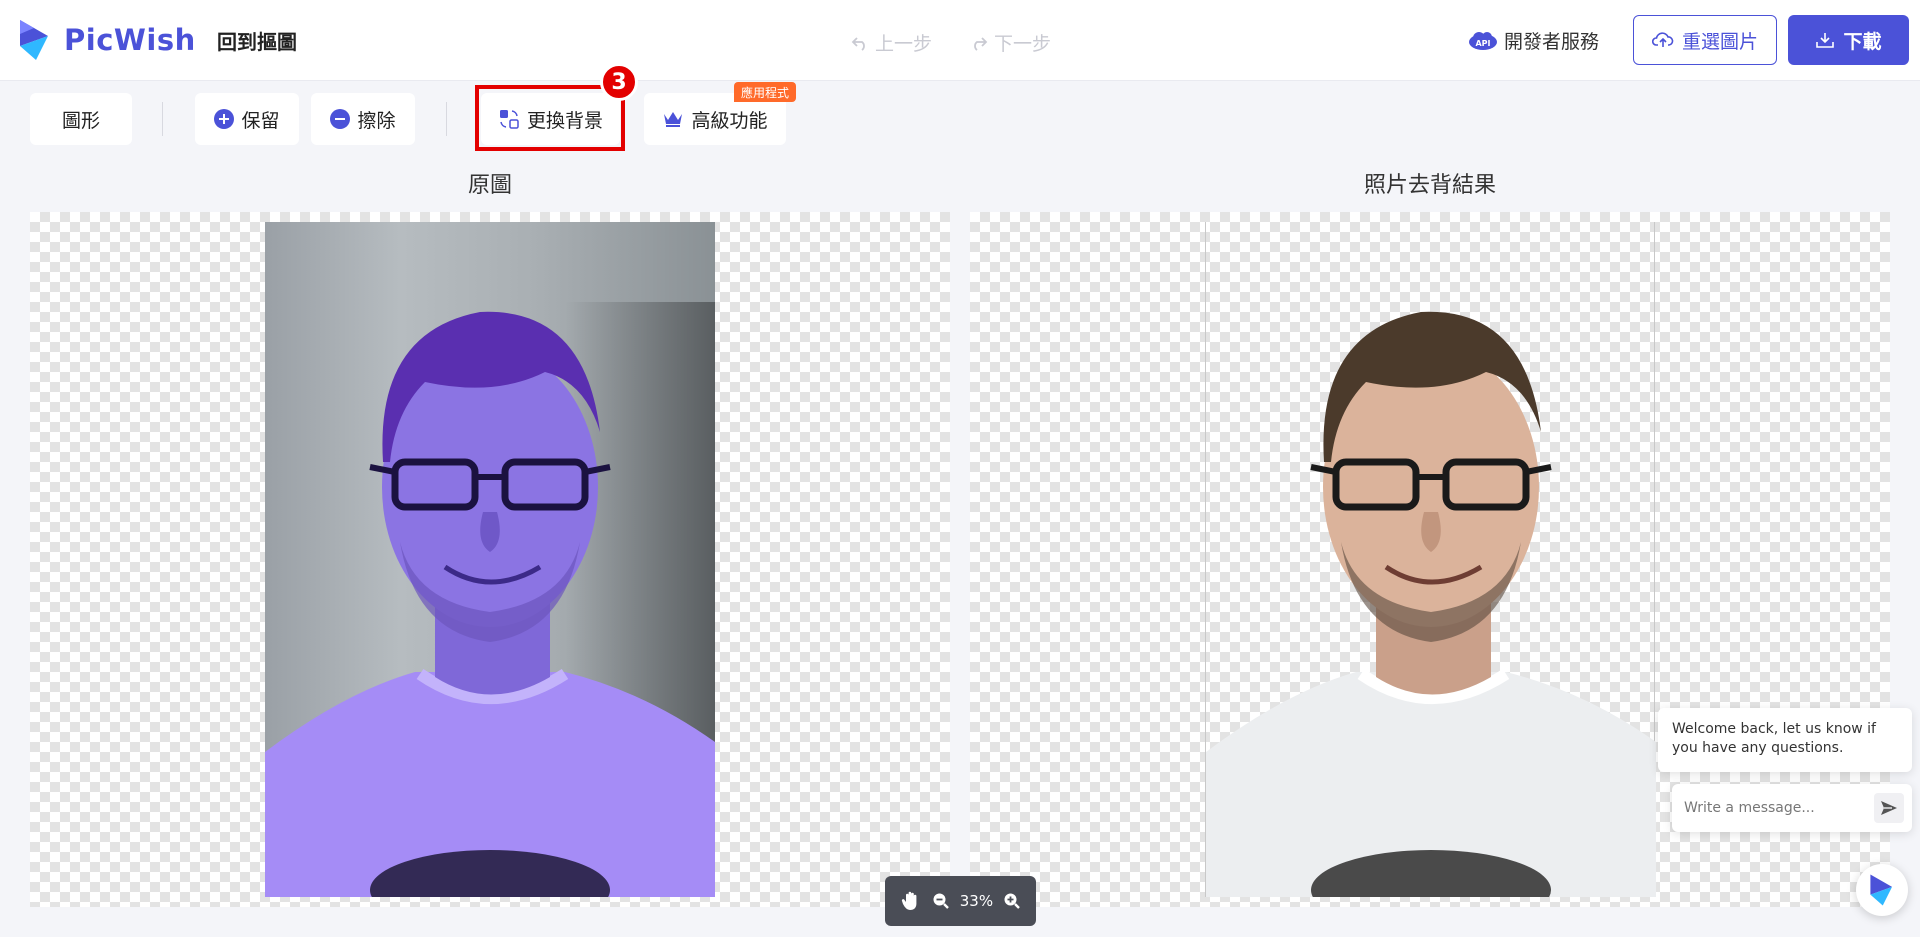 The height and width of the screenshot is (937, 1920). I want to click on picwish-logo: PicWish, so click(107, 40).